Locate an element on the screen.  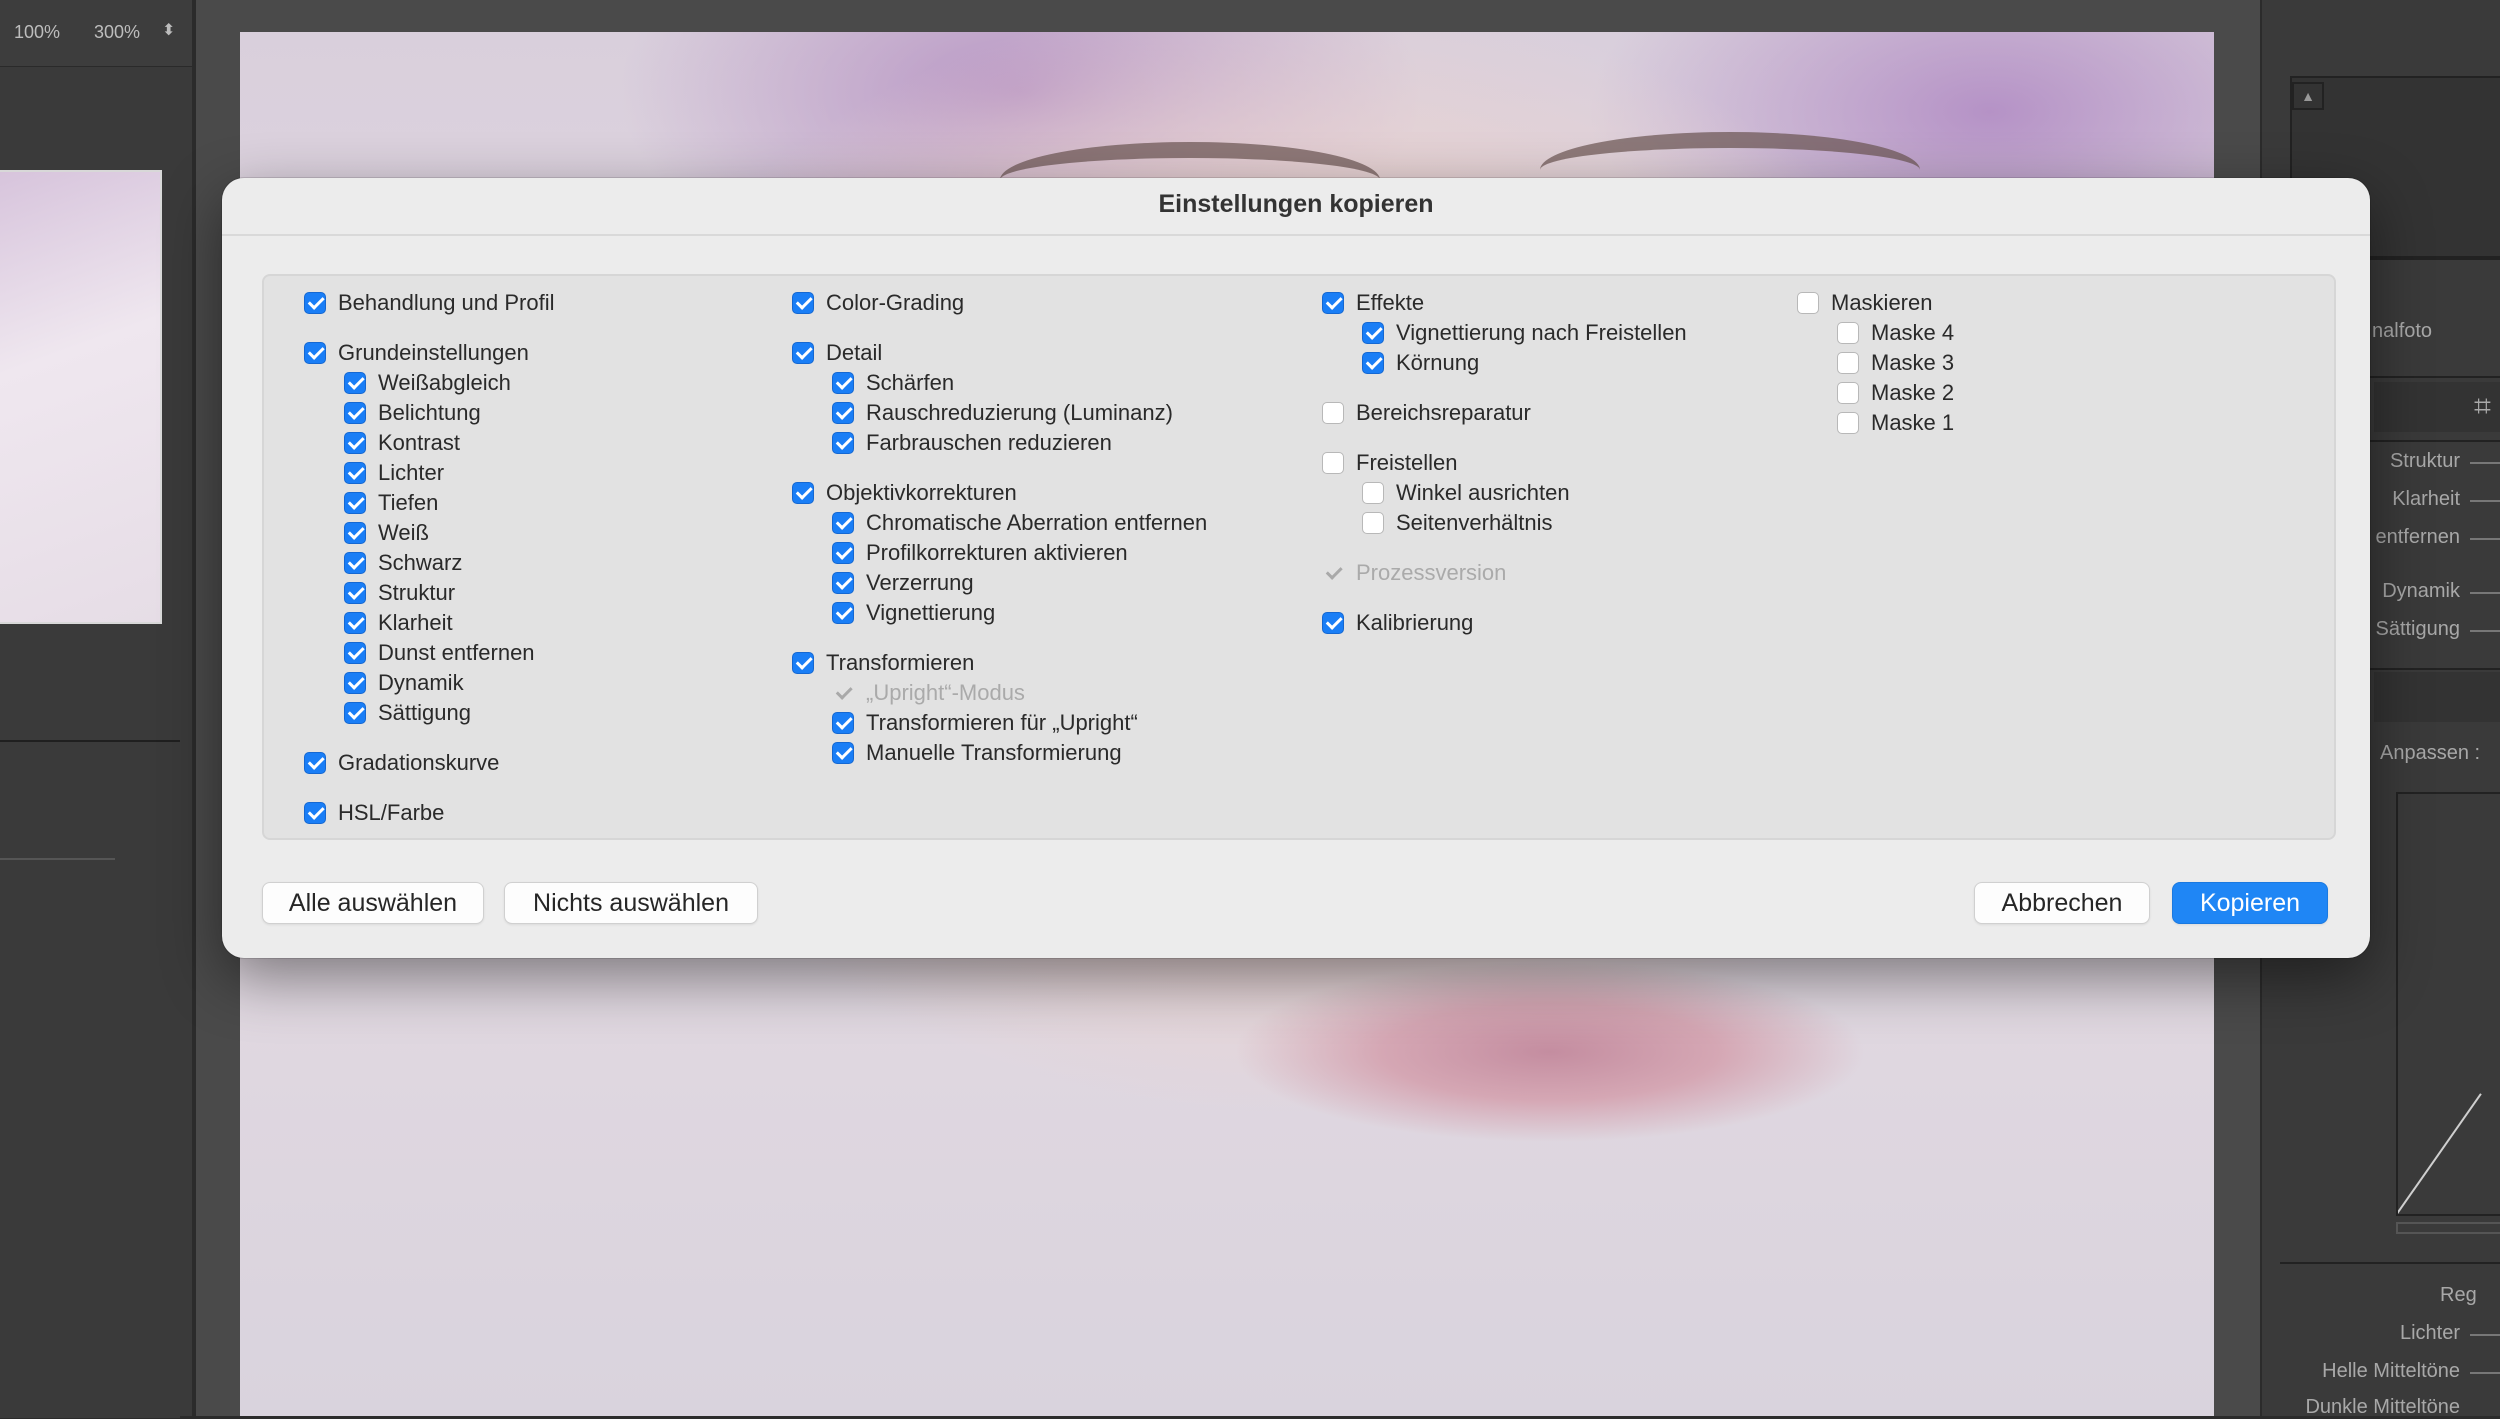
slider-saettigung is located at coordinates (2485, 631).